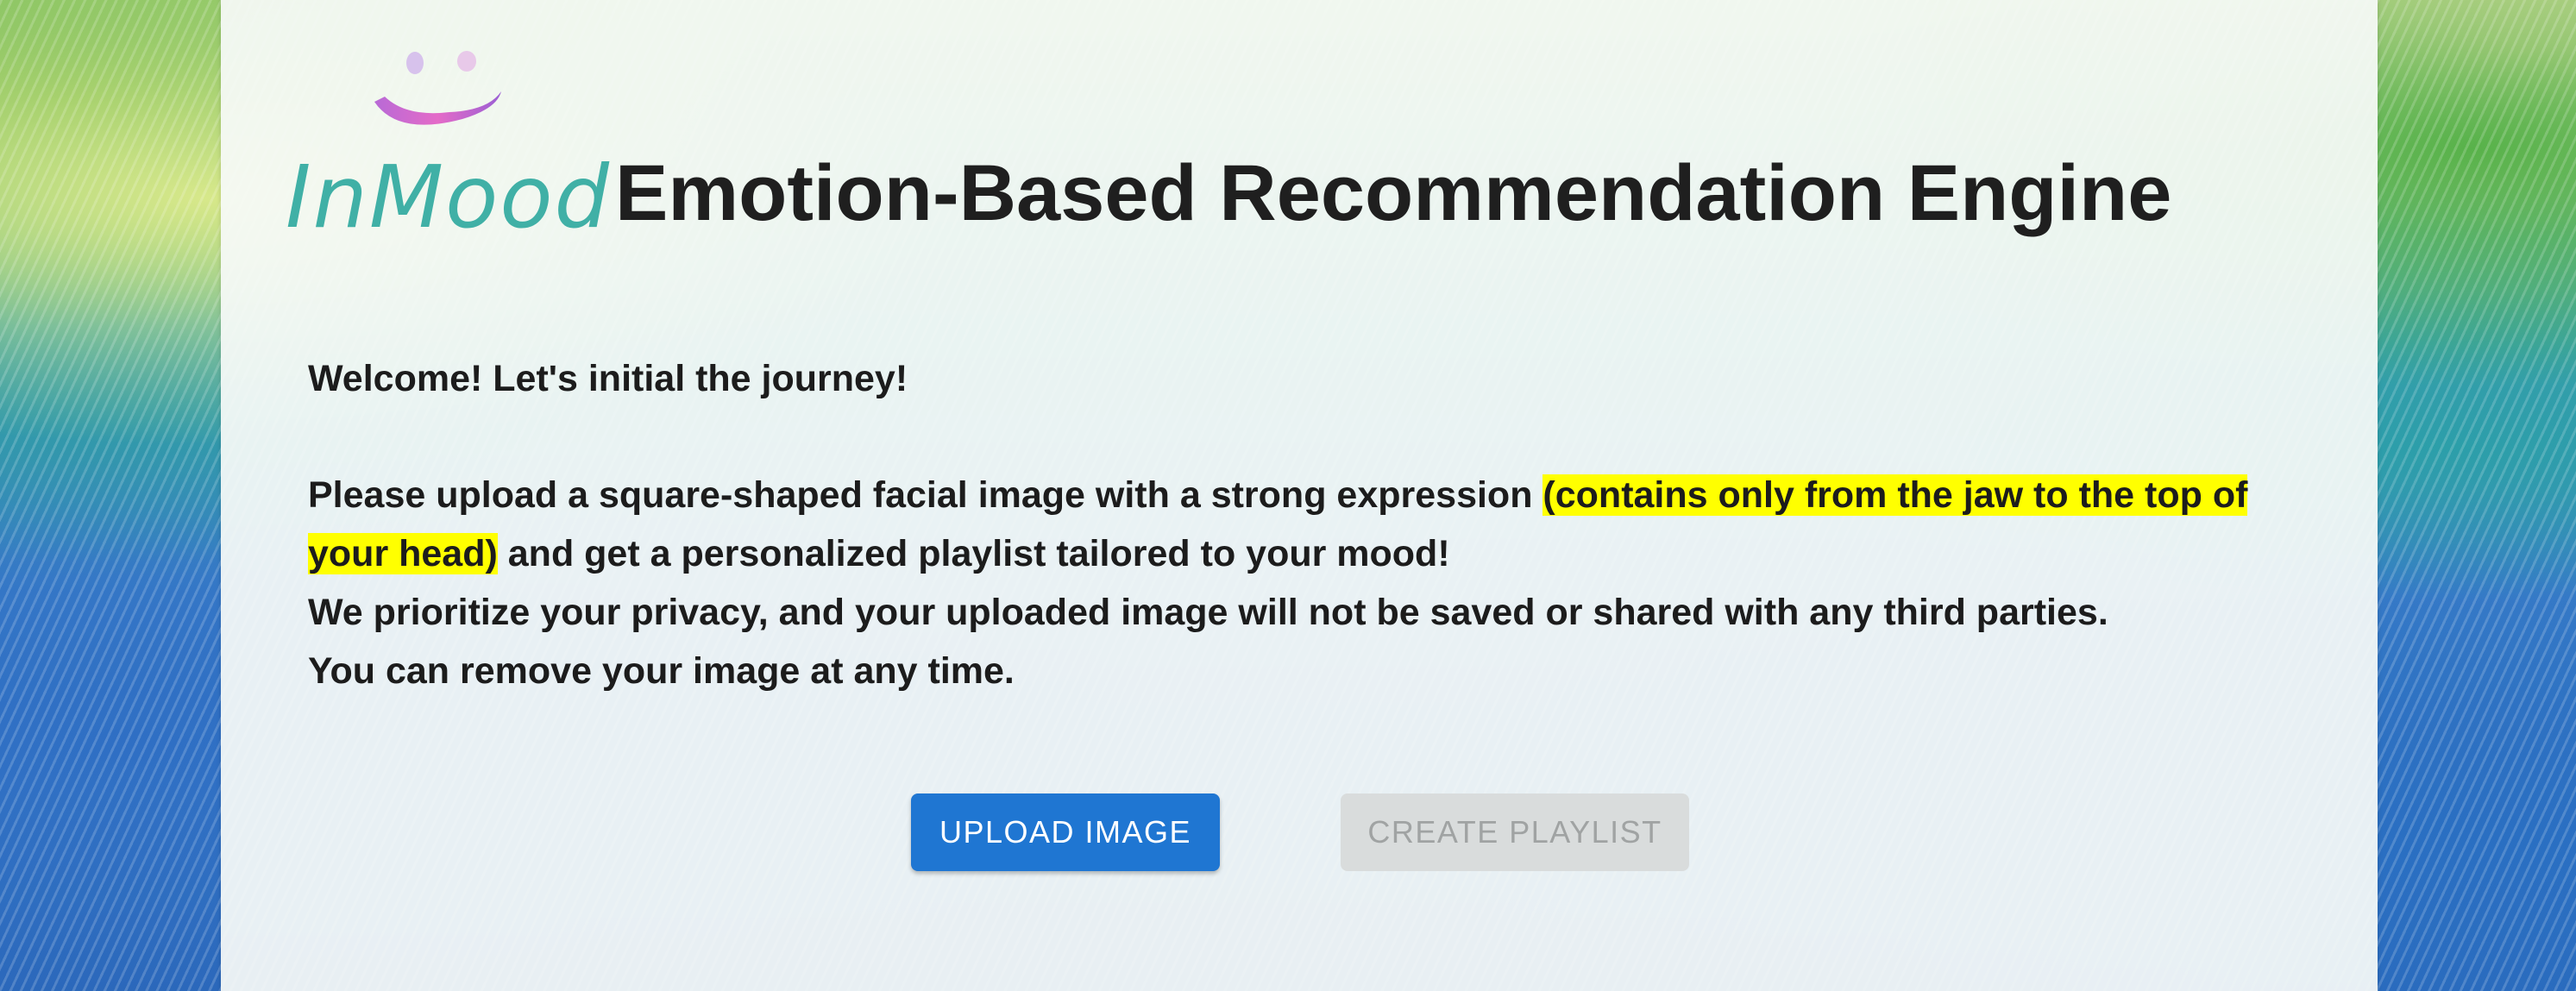  I want to click on create-playlist-button: CREATE PLAYLIST, so click(1515, 832).